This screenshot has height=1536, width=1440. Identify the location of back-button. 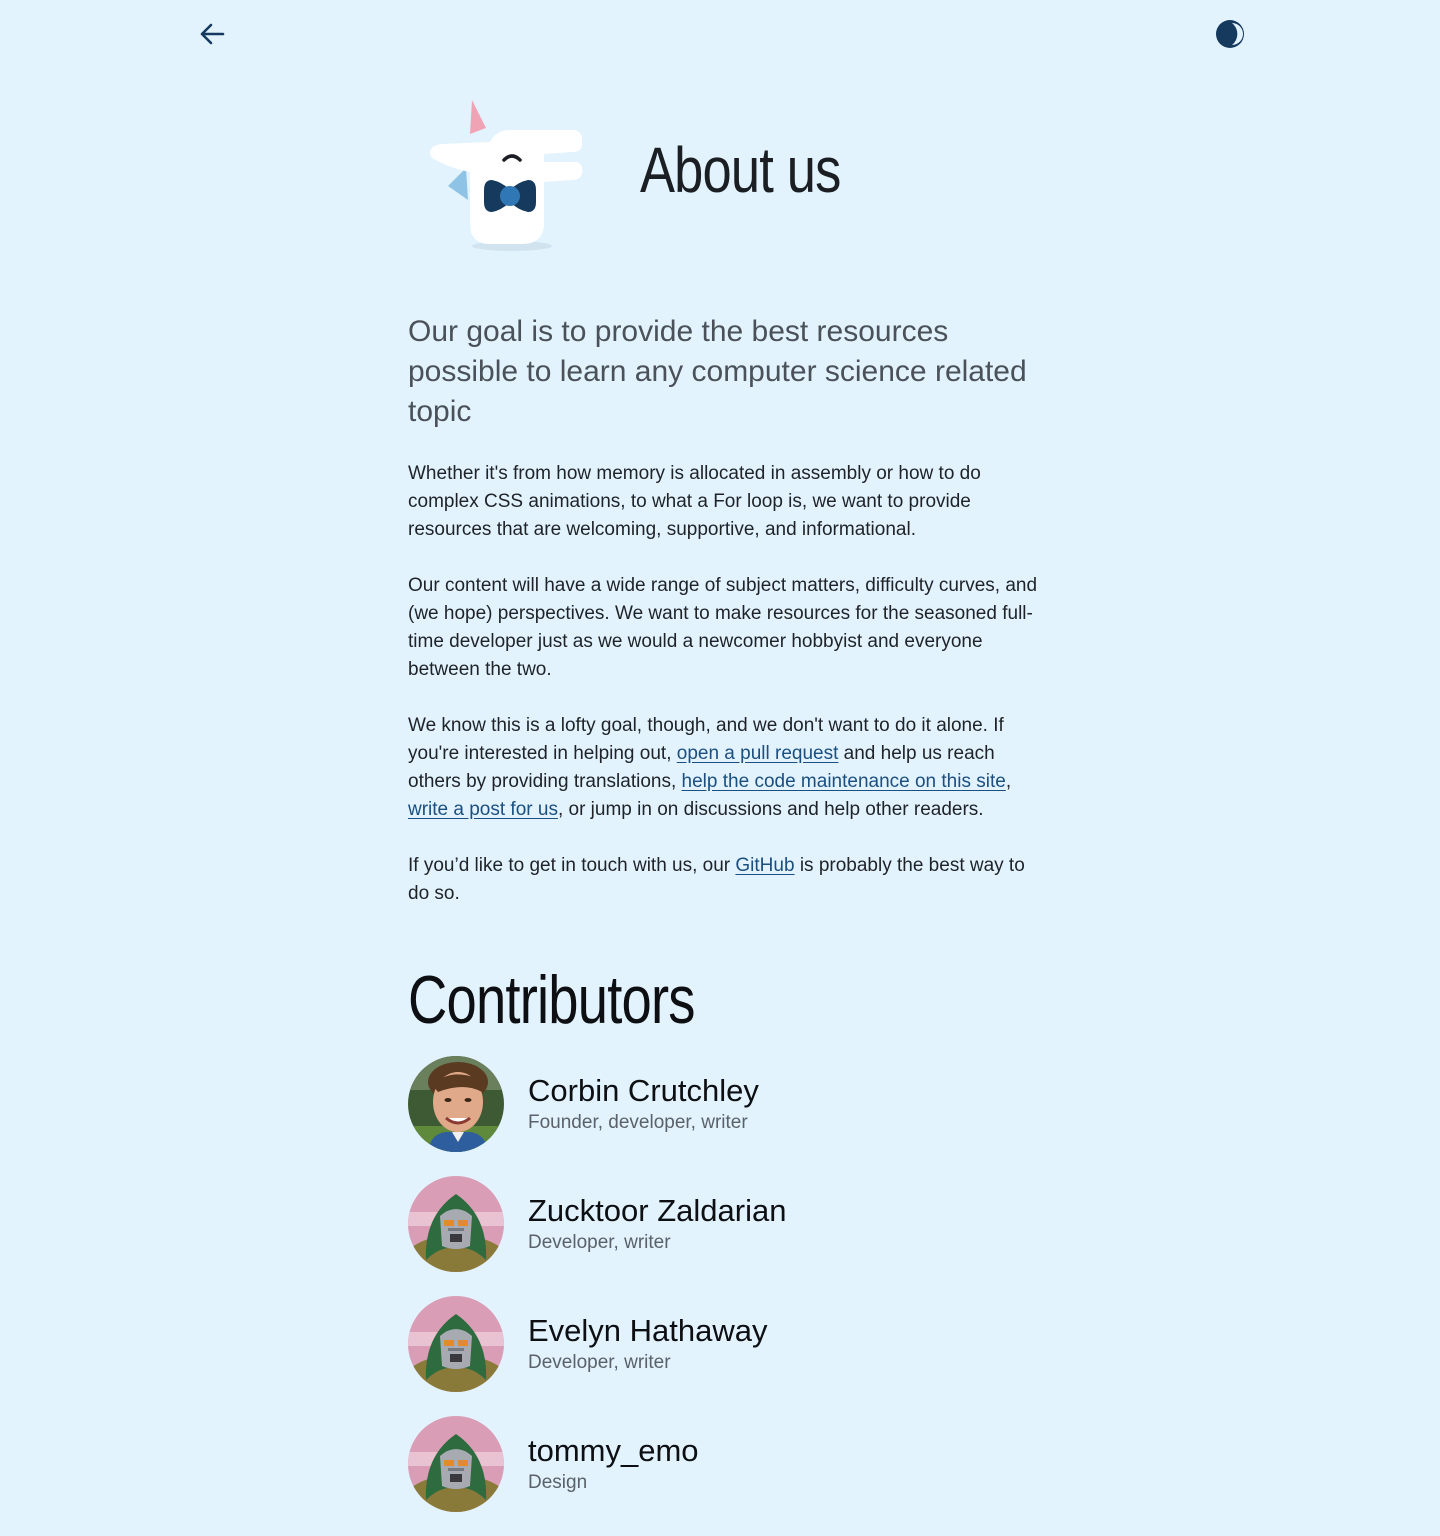
(212, 36).